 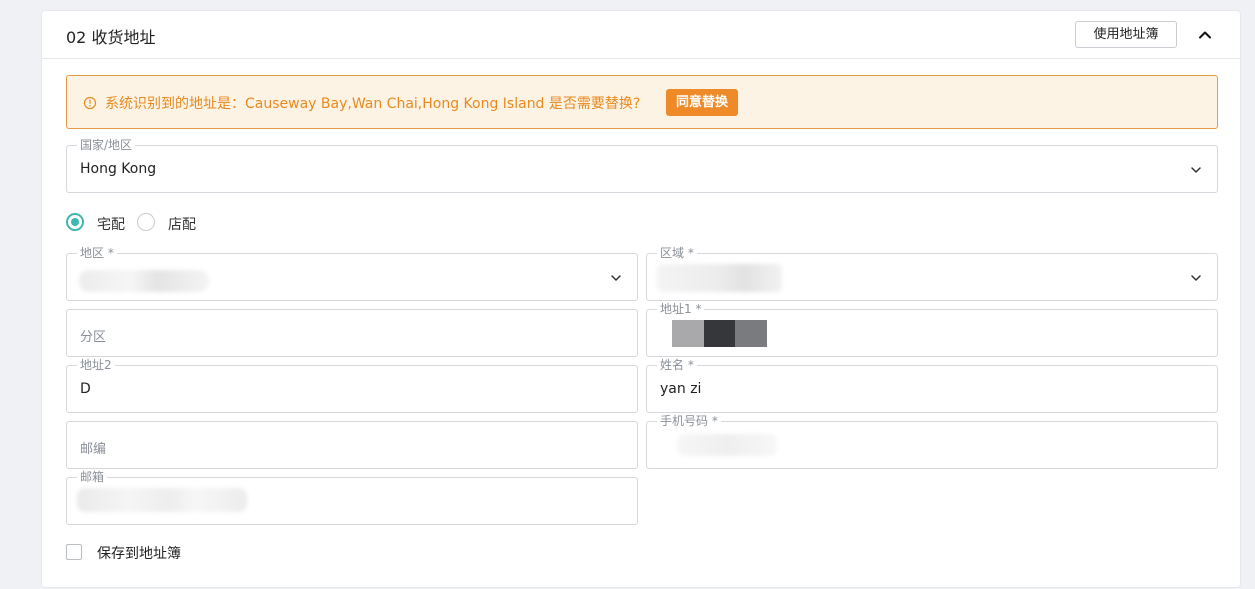 I want to click on address2-input: 地址2 D, so click(x=352, y=385).